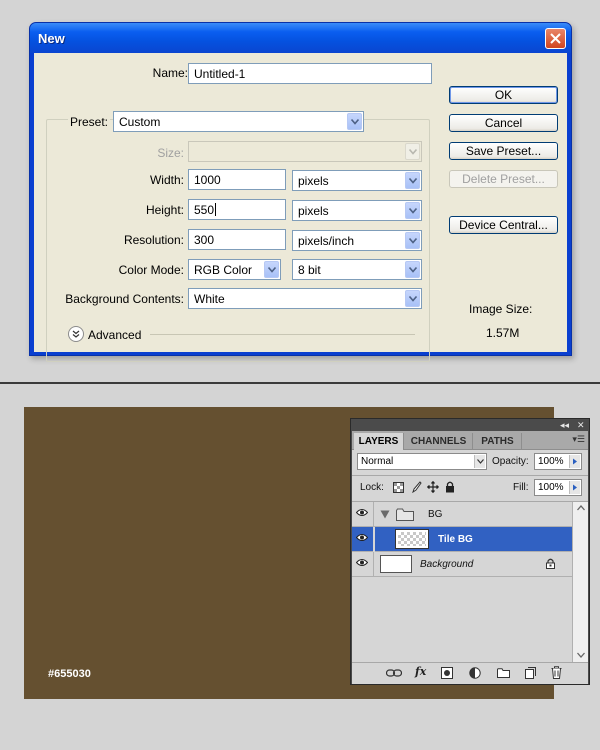 This screenshot has height=750, width=600. Describe the element at coordinates (309, 270) in the screenshot. I see `bit-depth-value: 8 bit` at that location.